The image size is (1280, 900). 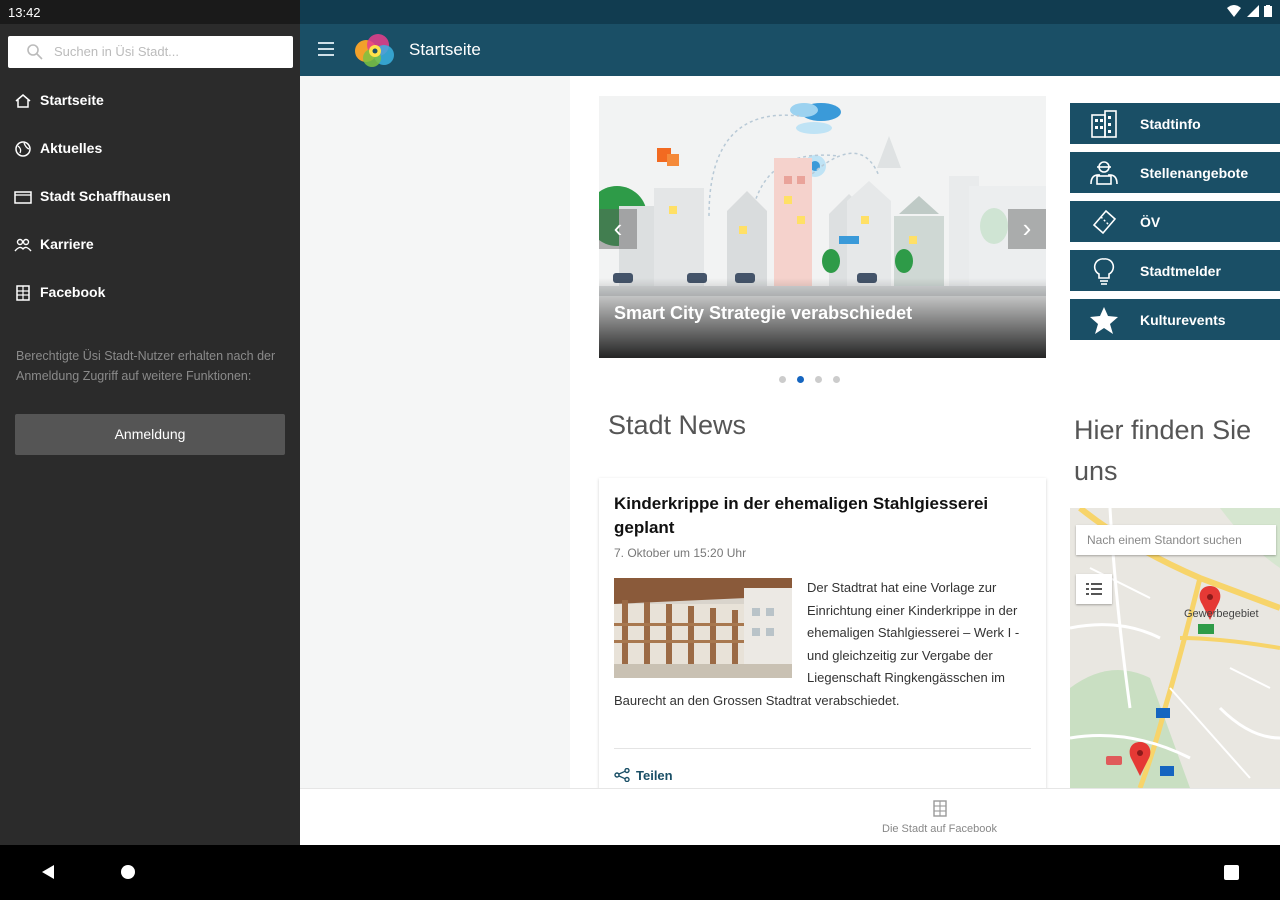 What do you see at coordinates (67, 244) in the screenshot?
I see `drawer-item-label: Karriere` at bounding box center [67, 244].